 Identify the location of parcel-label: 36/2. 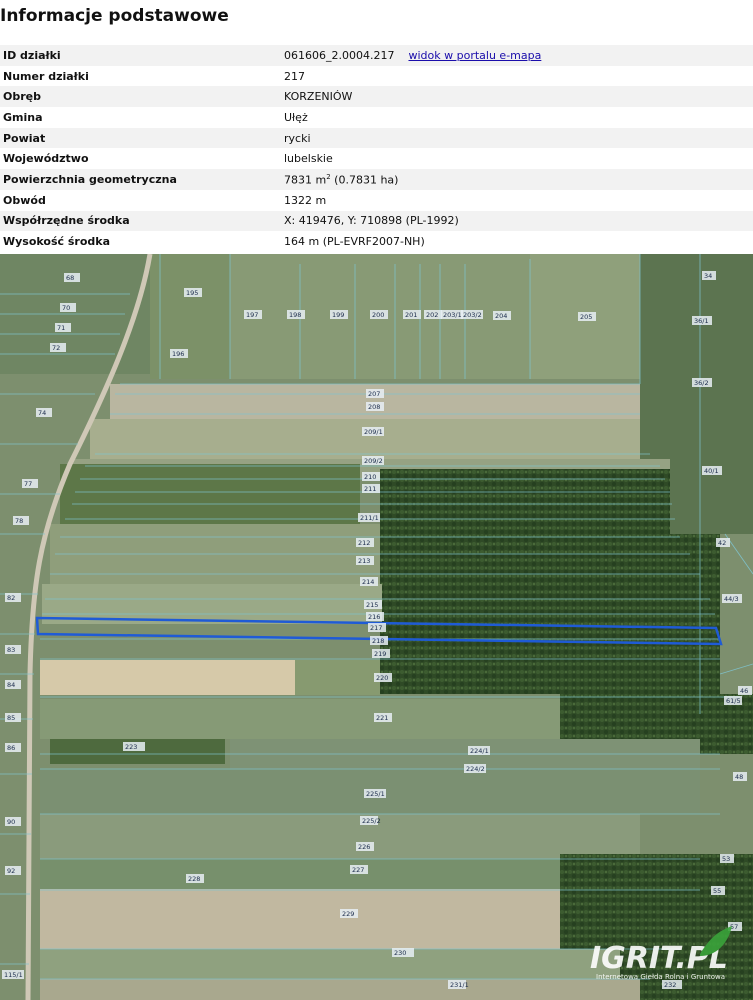
(702, 382).